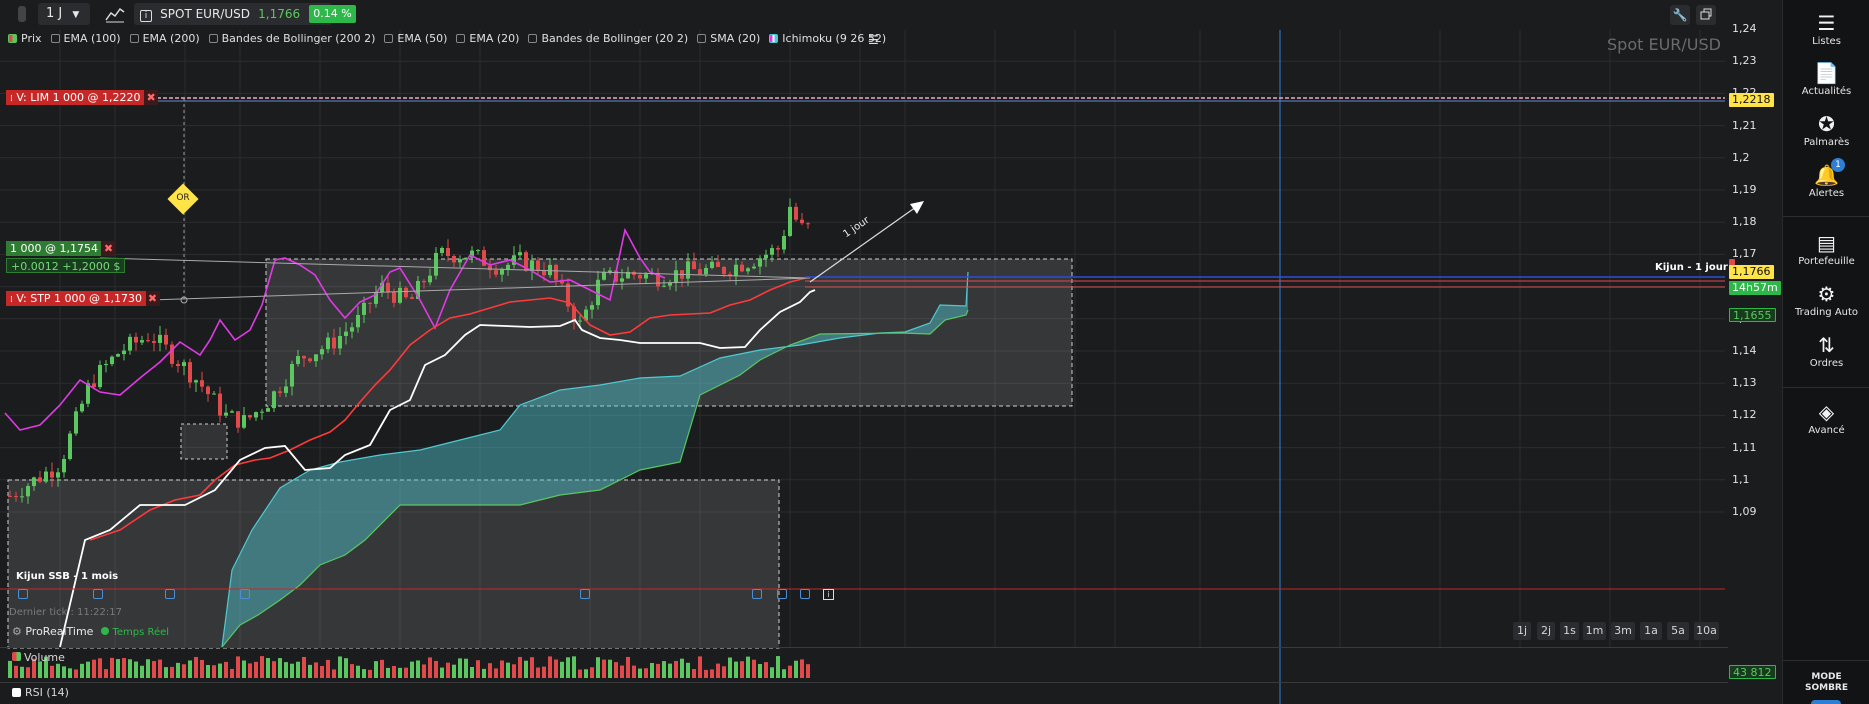 Image resolution: width=1869 pixels, height=704 pixels. What do you see at coordinates (22, 14) in the screenshot?
I see `drag-handle-icon` at bounding box center [22, 14].